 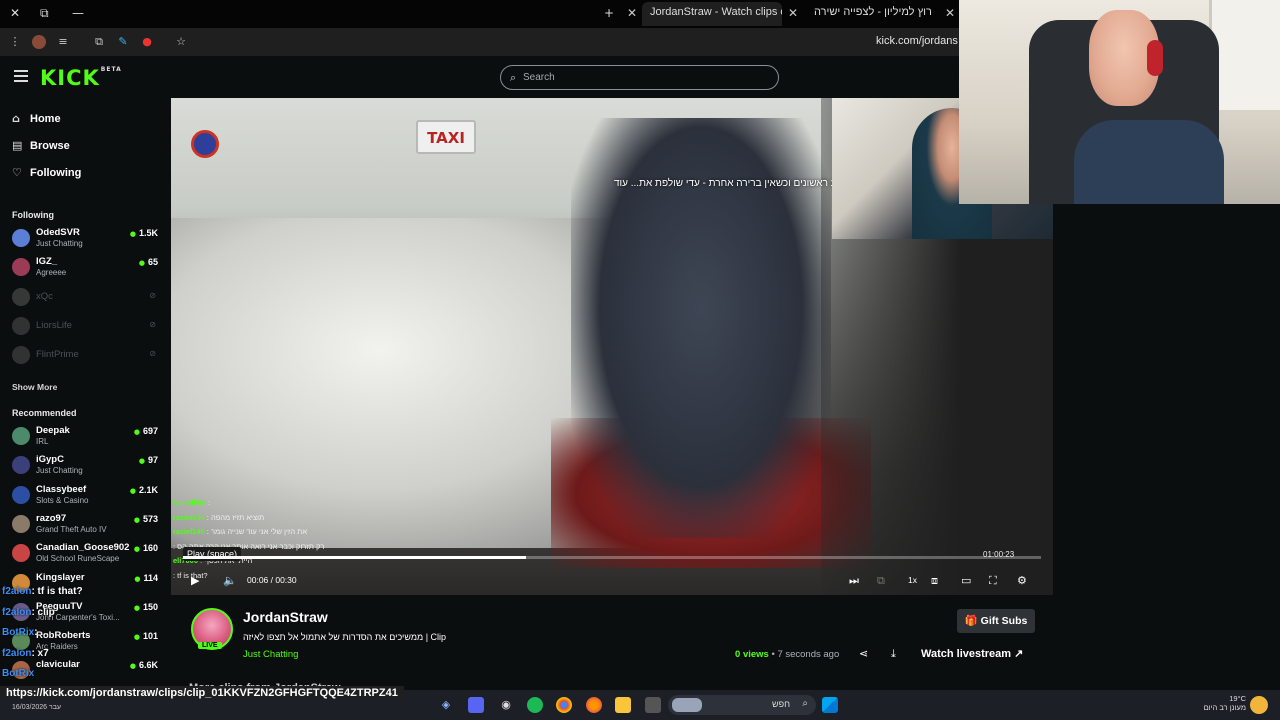 What do you see at coordinates (612, 557) in the screenshot?
I see `progress-bar` at bounding box center [612, 557].